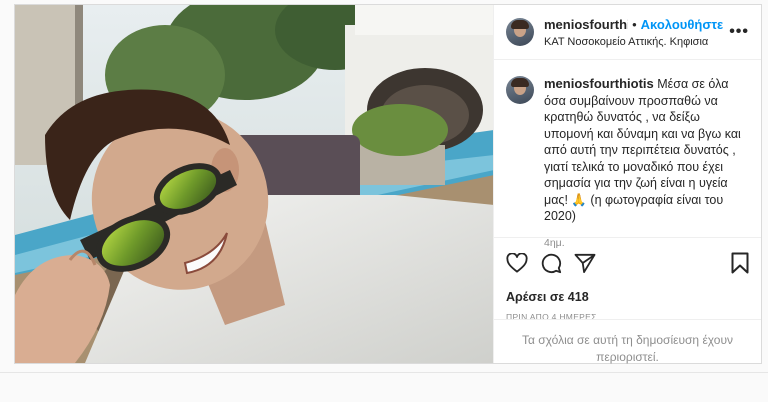  Describe the element at coordinates (627, 279) in the screenshot. I see `post-actions: Αρέσει σε 418 ΠΡΙΝ ΑΠΟ 4 ΗΜΕΡΕΣ` at that location.